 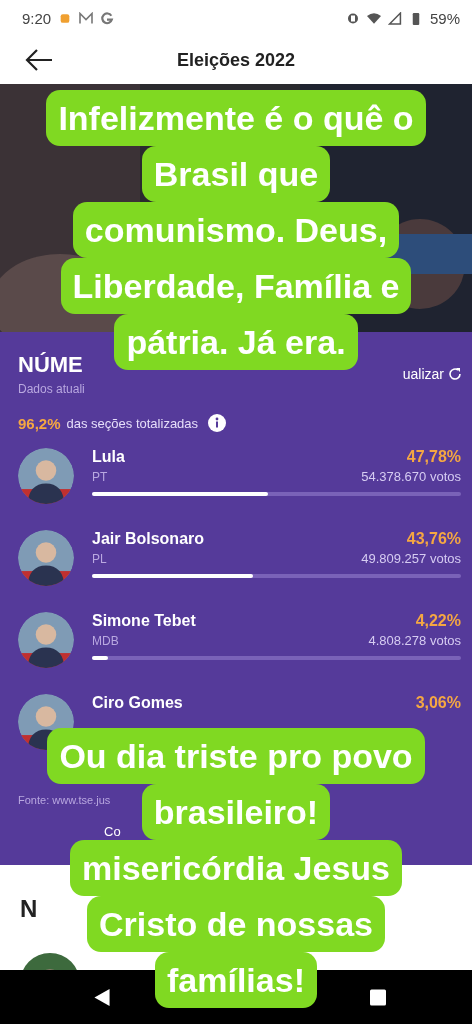 What do you see at coordinates (236, 924) in the screenshot?
I see `caption-text: Cristo de nossas` at bounding box center [236, 924].